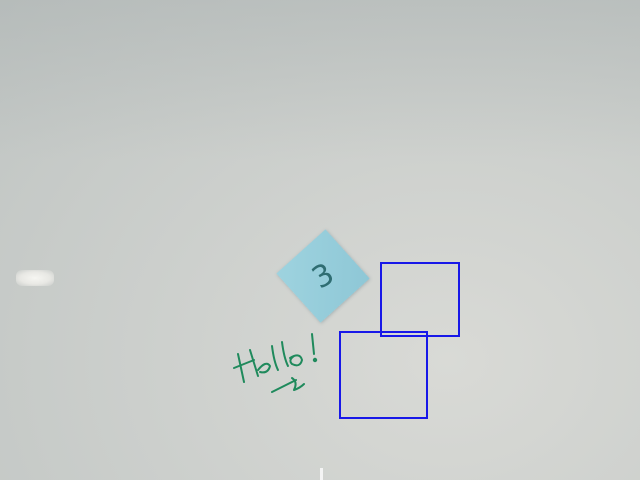 This screenshot has height=480, width=640. Describe the element at coordinates (35, 278) in the screenshot. I see `light-glare` at that location.